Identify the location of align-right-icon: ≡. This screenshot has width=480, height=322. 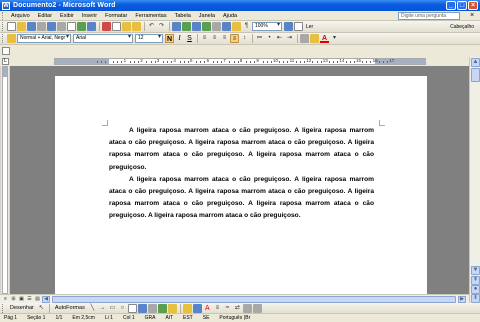
(224, 38).